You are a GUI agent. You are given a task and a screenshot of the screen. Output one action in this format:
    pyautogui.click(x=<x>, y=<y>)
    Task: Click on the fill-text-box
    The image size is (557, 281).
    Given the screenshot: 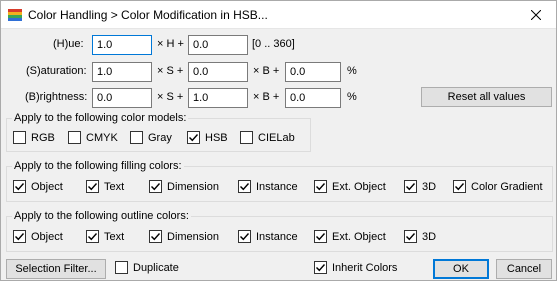 What is the action you would take?
    pyautogui.click(x=92, y=186)
    